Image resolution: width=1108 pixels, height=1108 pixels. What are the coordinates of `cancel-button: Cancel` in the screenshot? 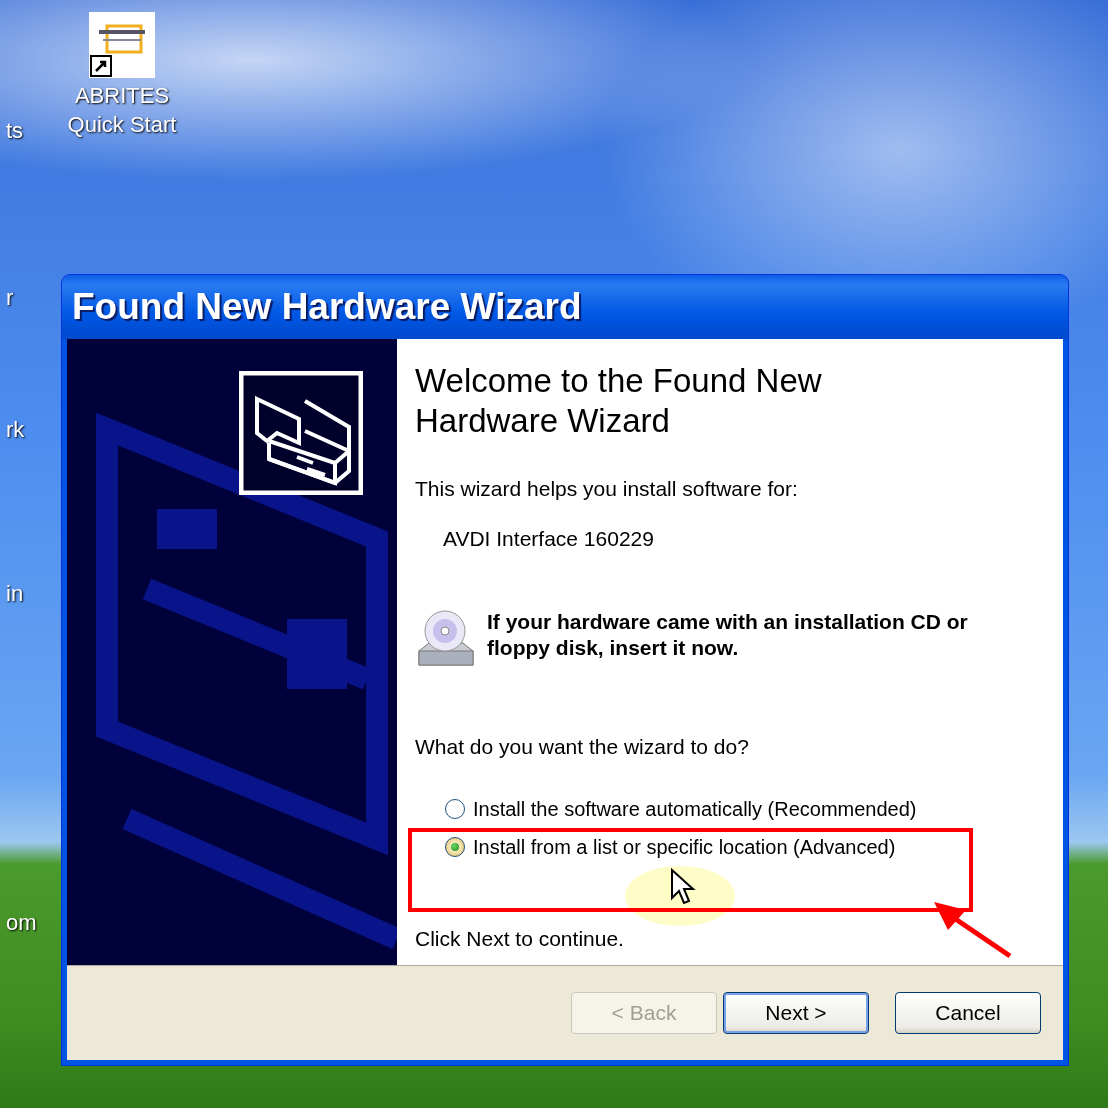 It's located at (968, 1013).